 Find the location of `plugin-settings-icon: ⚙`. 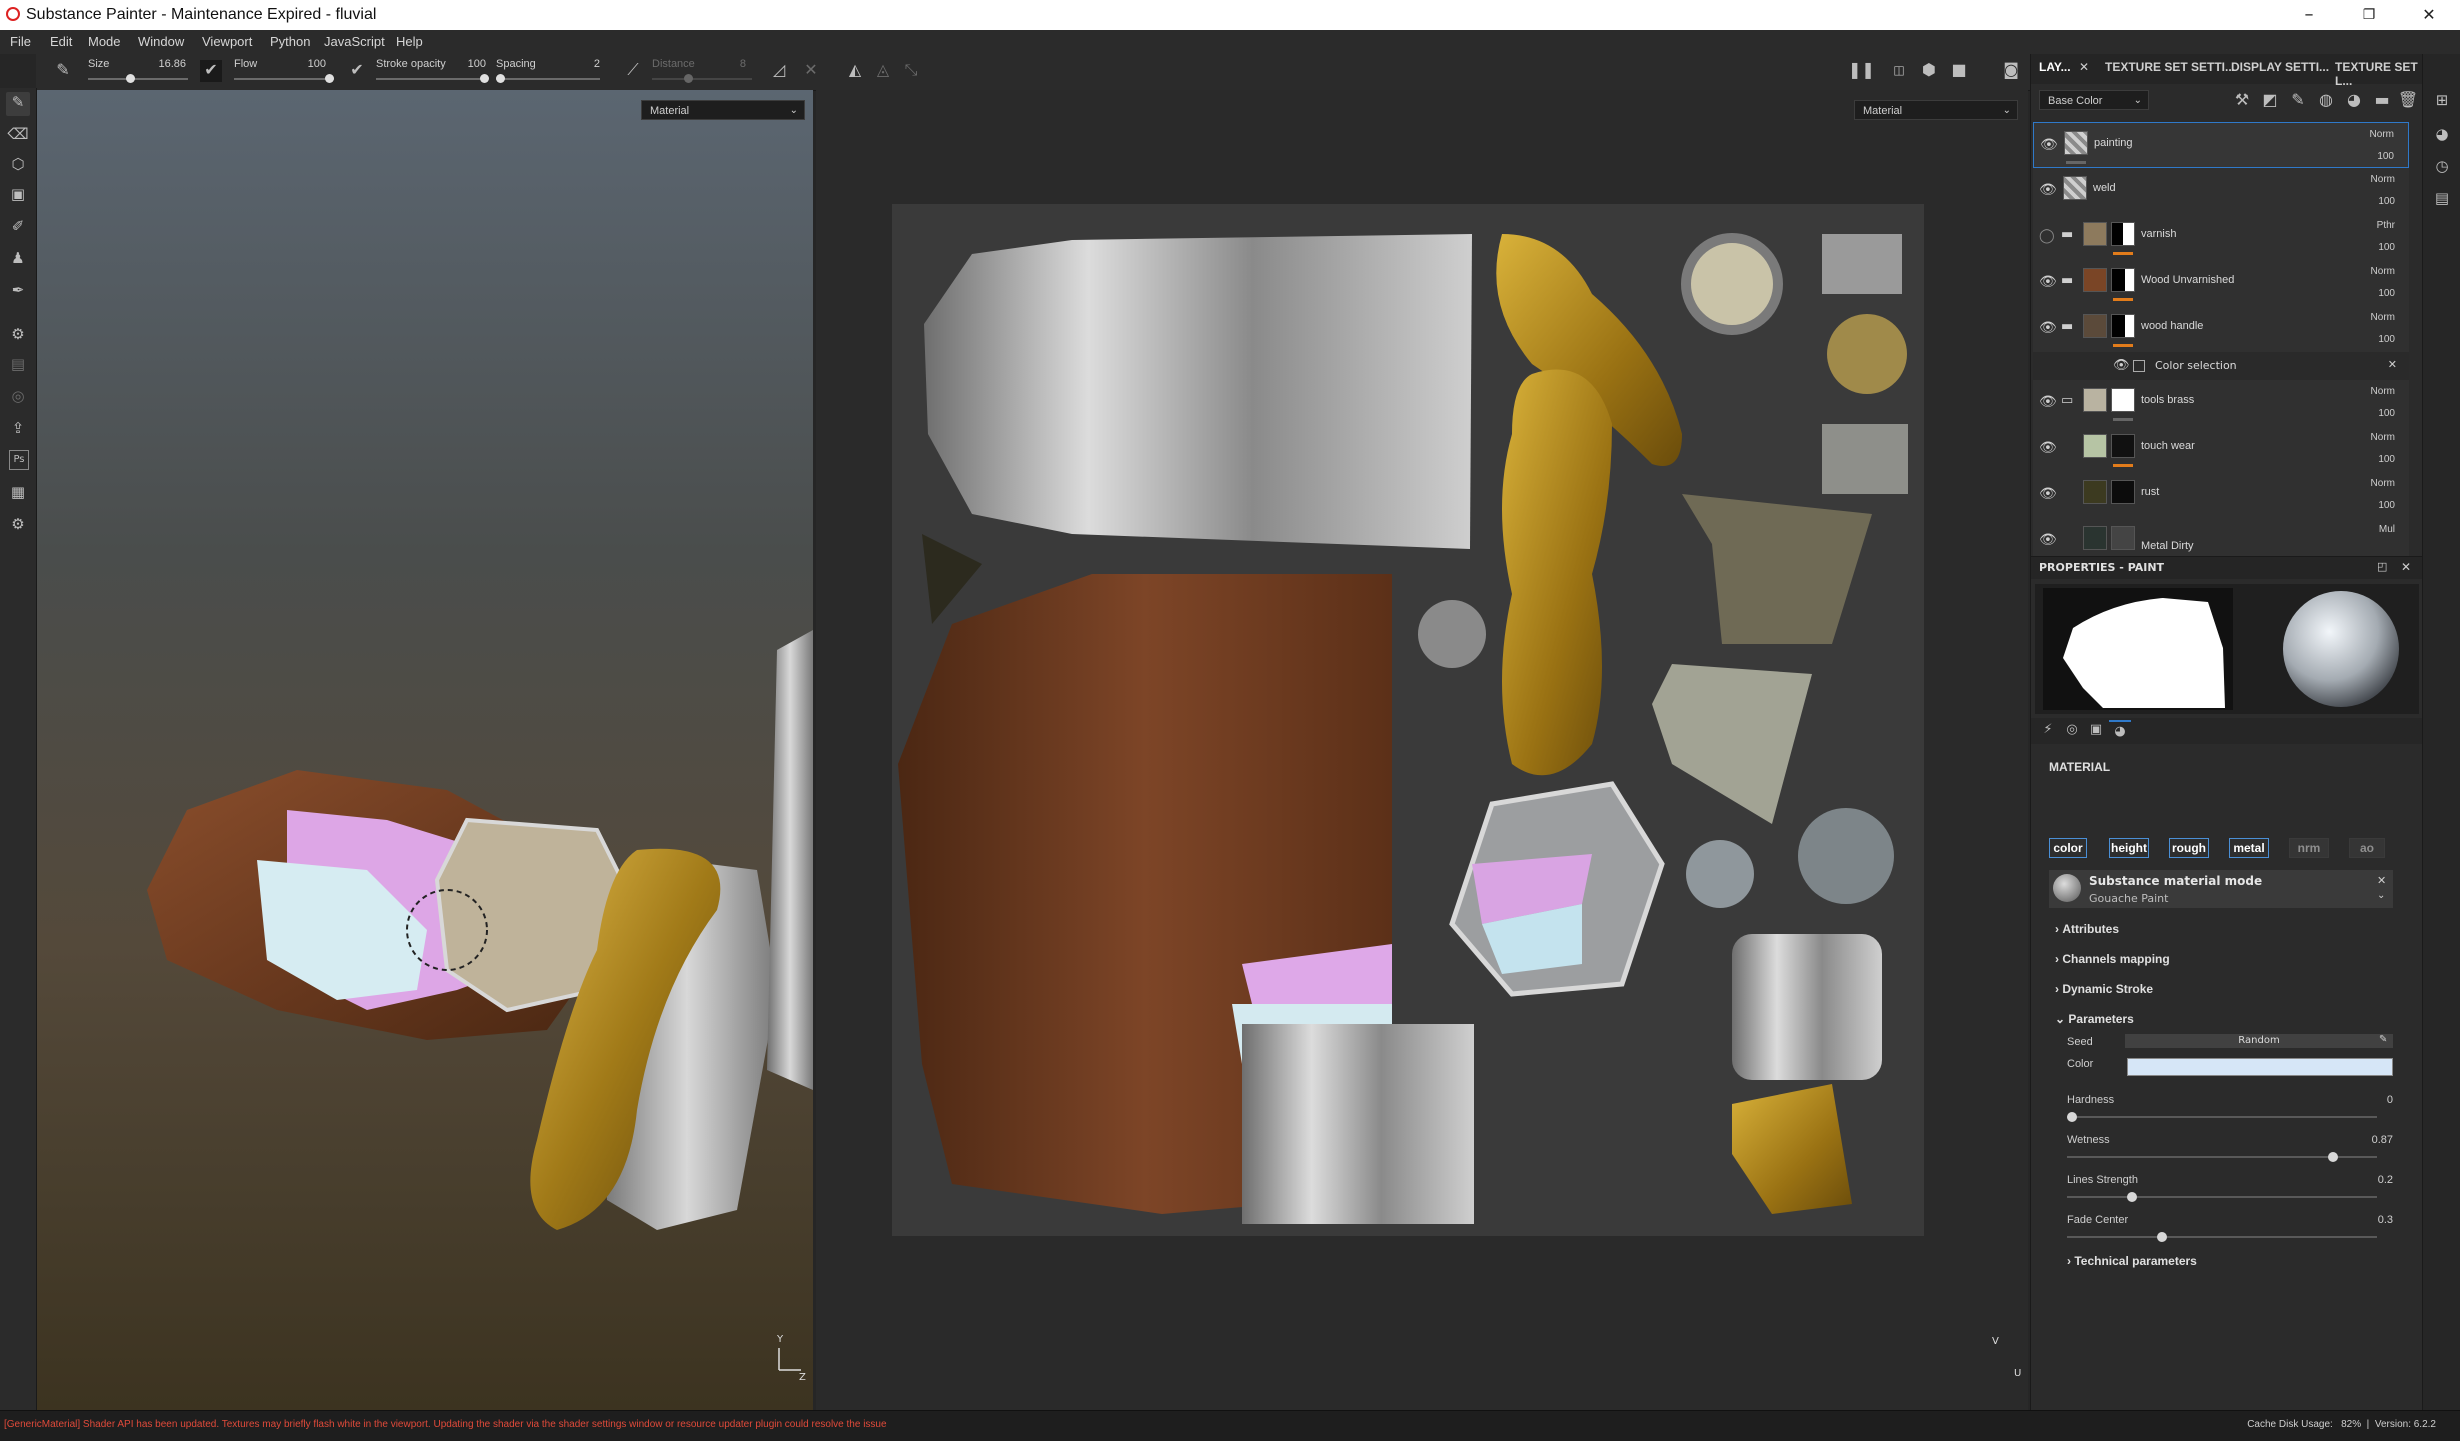

plugin-settings-icon: ⚙ is located at coordinates (18, 526).